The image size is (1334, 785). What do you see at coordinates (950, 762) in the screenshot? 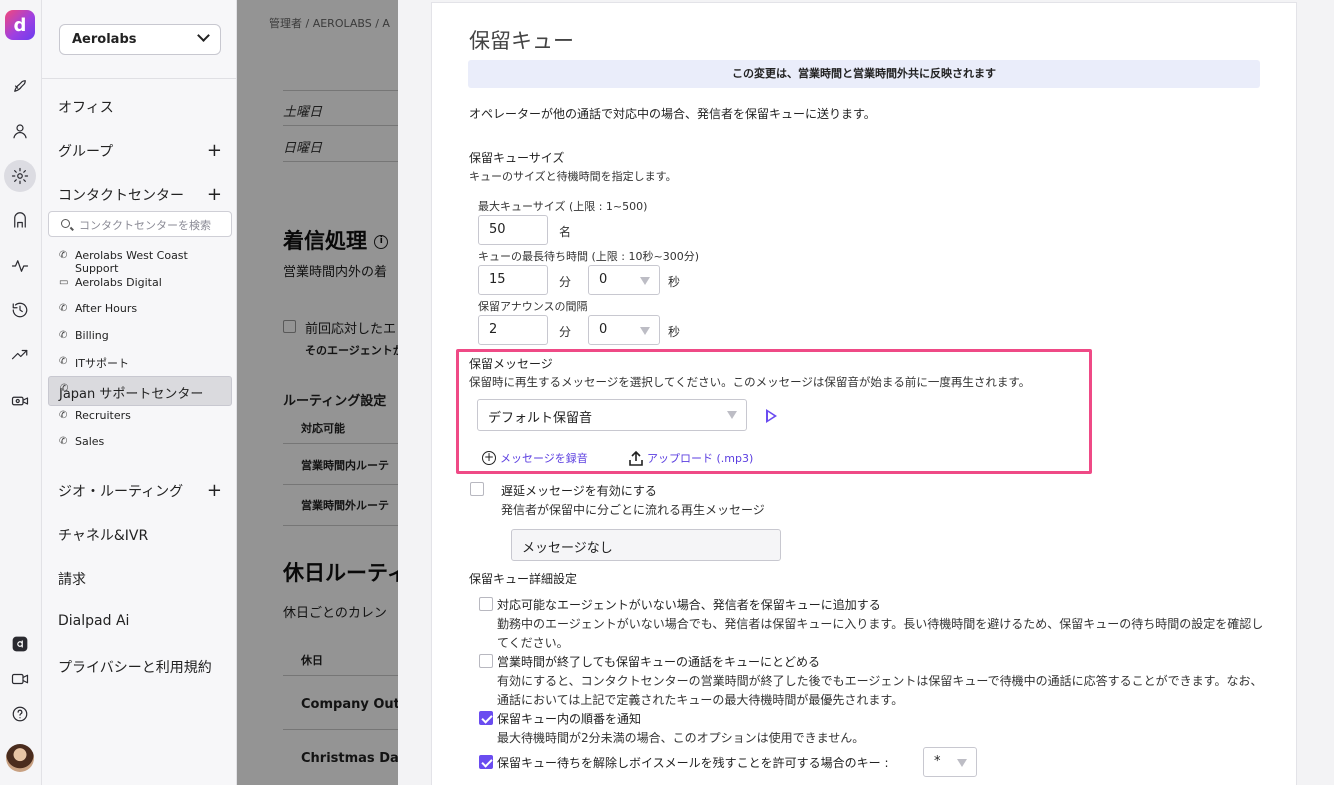
I see `opt4-key-select: *` at bounding box center [950, 762].